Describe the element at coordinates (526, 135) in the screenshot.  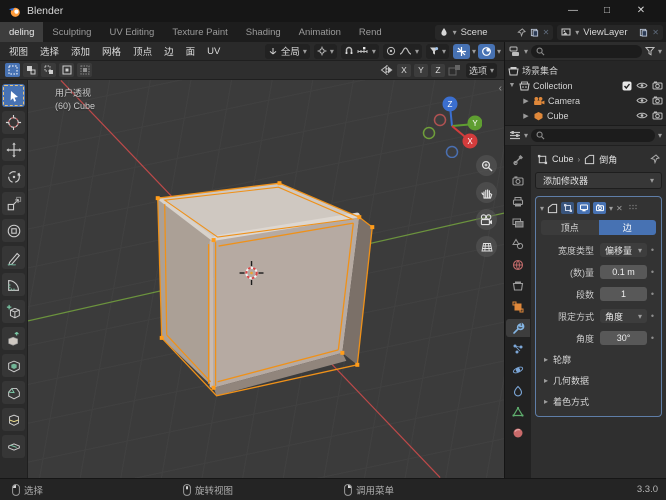
I see `properties-editor-chevron: ▾` at that location.